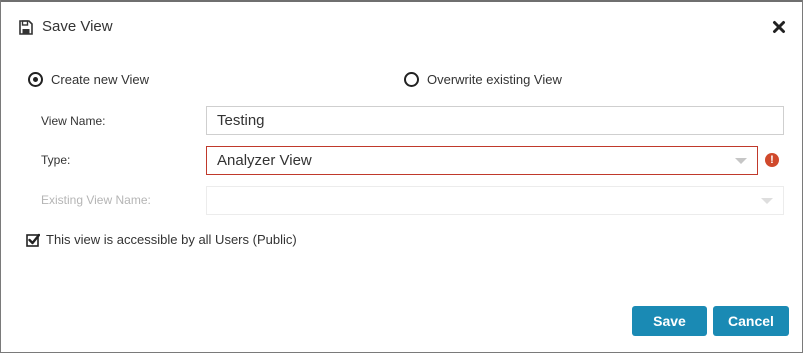 The width and height of the screenshot is (803, 353). I want to click on close-icon, so click(779, 27).